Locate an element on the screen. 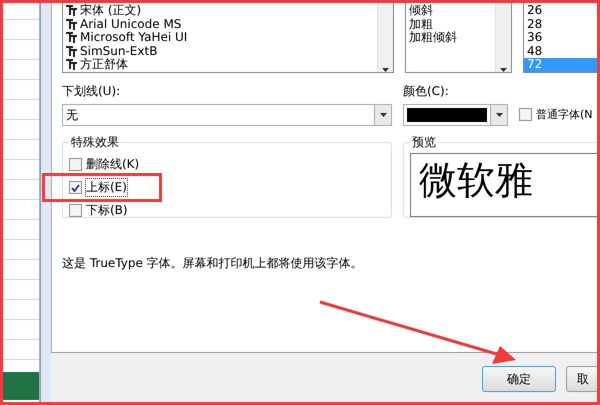 Image resolution: width=600 pixels, height=405 pixels. color-label: 颜色(C): is located at coordinates (426, 91).